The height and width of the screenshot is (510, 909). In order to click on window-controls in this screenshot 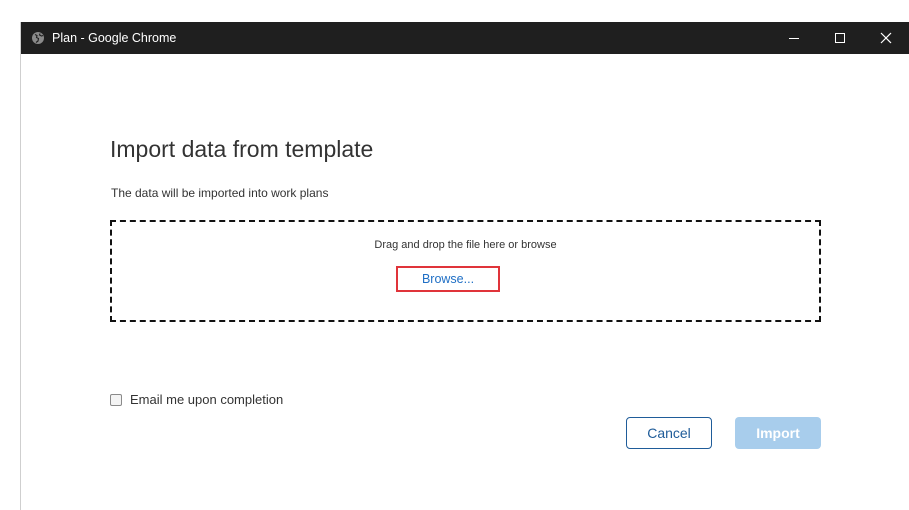, I will do `click(840, 38)`.